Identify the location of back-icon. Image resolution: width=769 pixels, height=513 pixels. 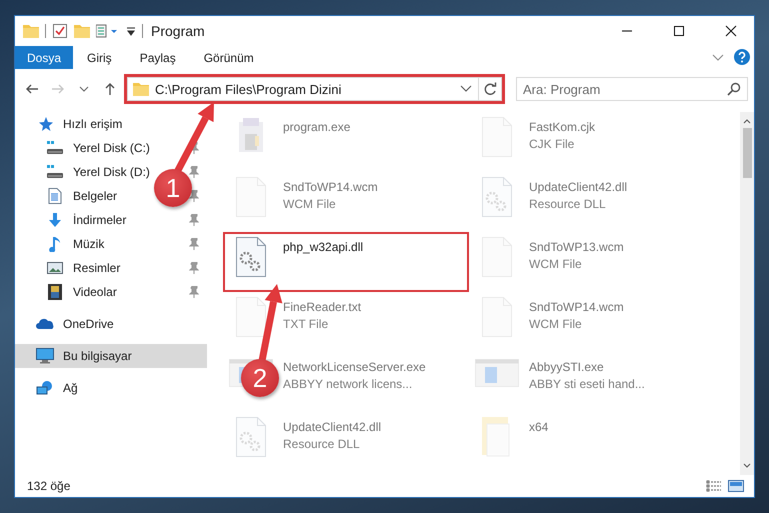
(32, 89).